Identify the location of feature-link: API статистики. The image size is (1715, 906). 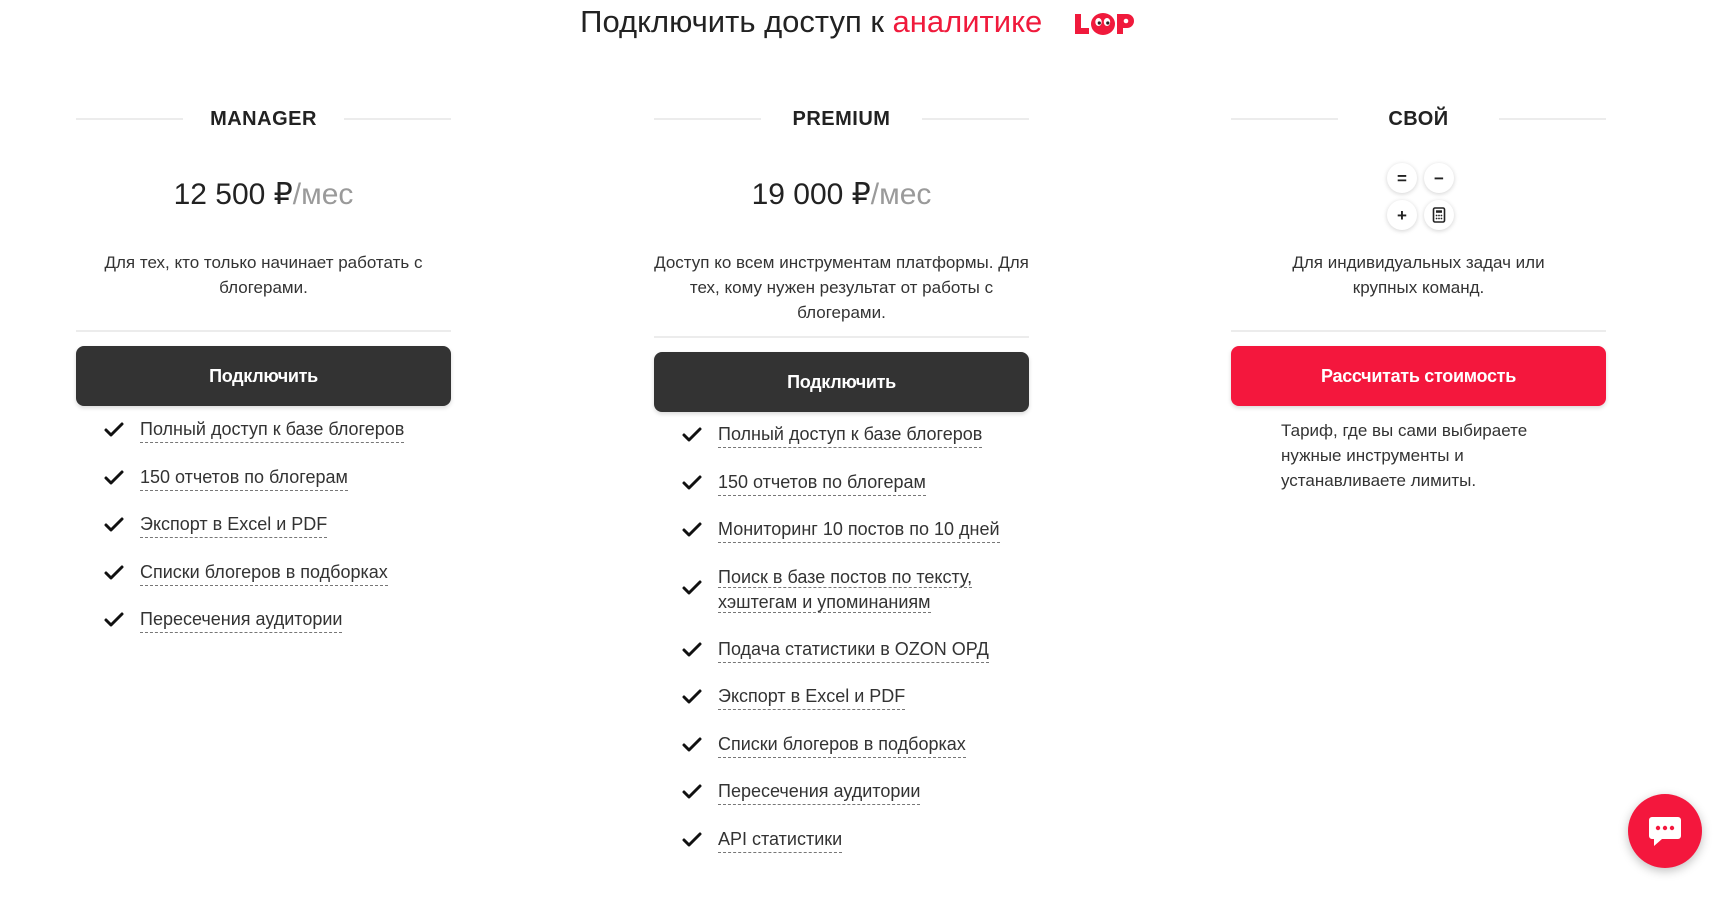
(780, 840).